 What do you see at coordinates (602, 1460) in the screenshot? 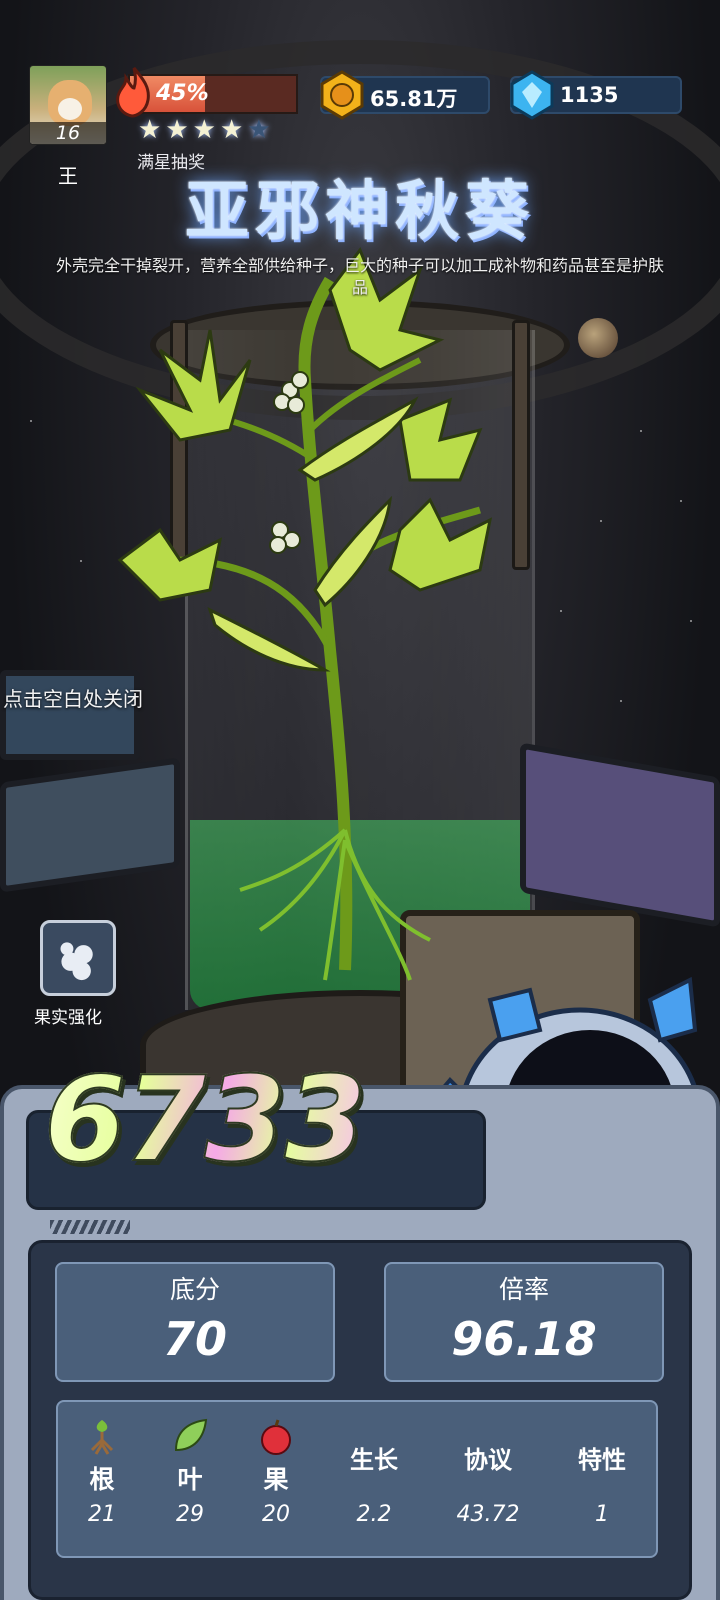
I see `stat-name: 特性` at bounding box center [602, 1460].